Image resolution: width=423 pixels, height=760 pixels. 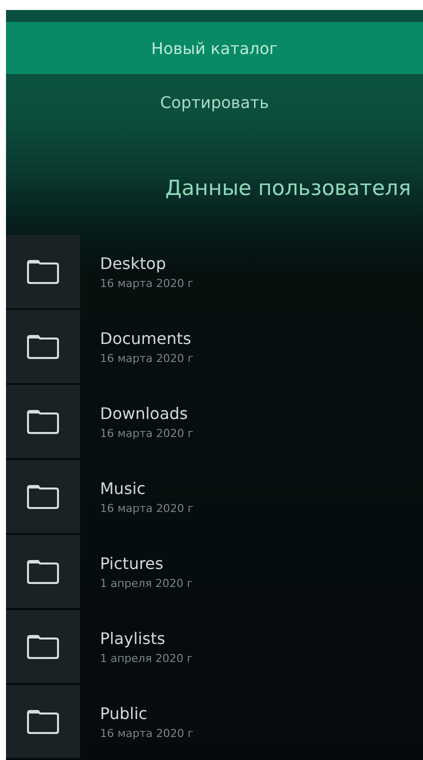 I want to click on folder-name: Downloads, so click(x=147, y=413).